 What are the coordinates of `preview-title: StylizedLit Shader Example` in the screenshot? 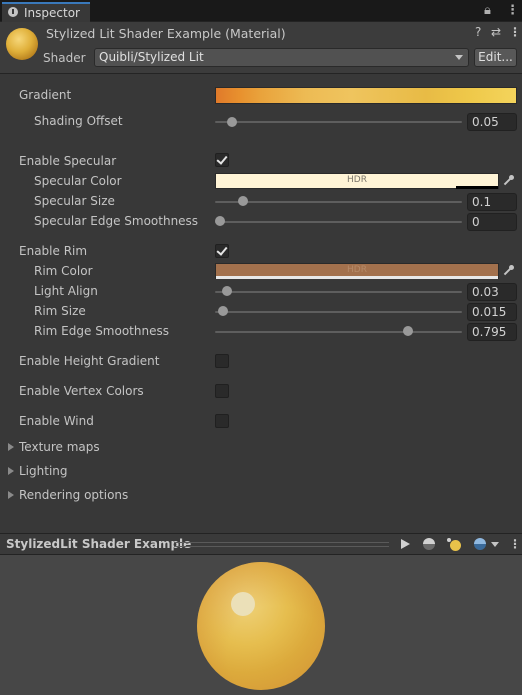 It's located at (99, 544).